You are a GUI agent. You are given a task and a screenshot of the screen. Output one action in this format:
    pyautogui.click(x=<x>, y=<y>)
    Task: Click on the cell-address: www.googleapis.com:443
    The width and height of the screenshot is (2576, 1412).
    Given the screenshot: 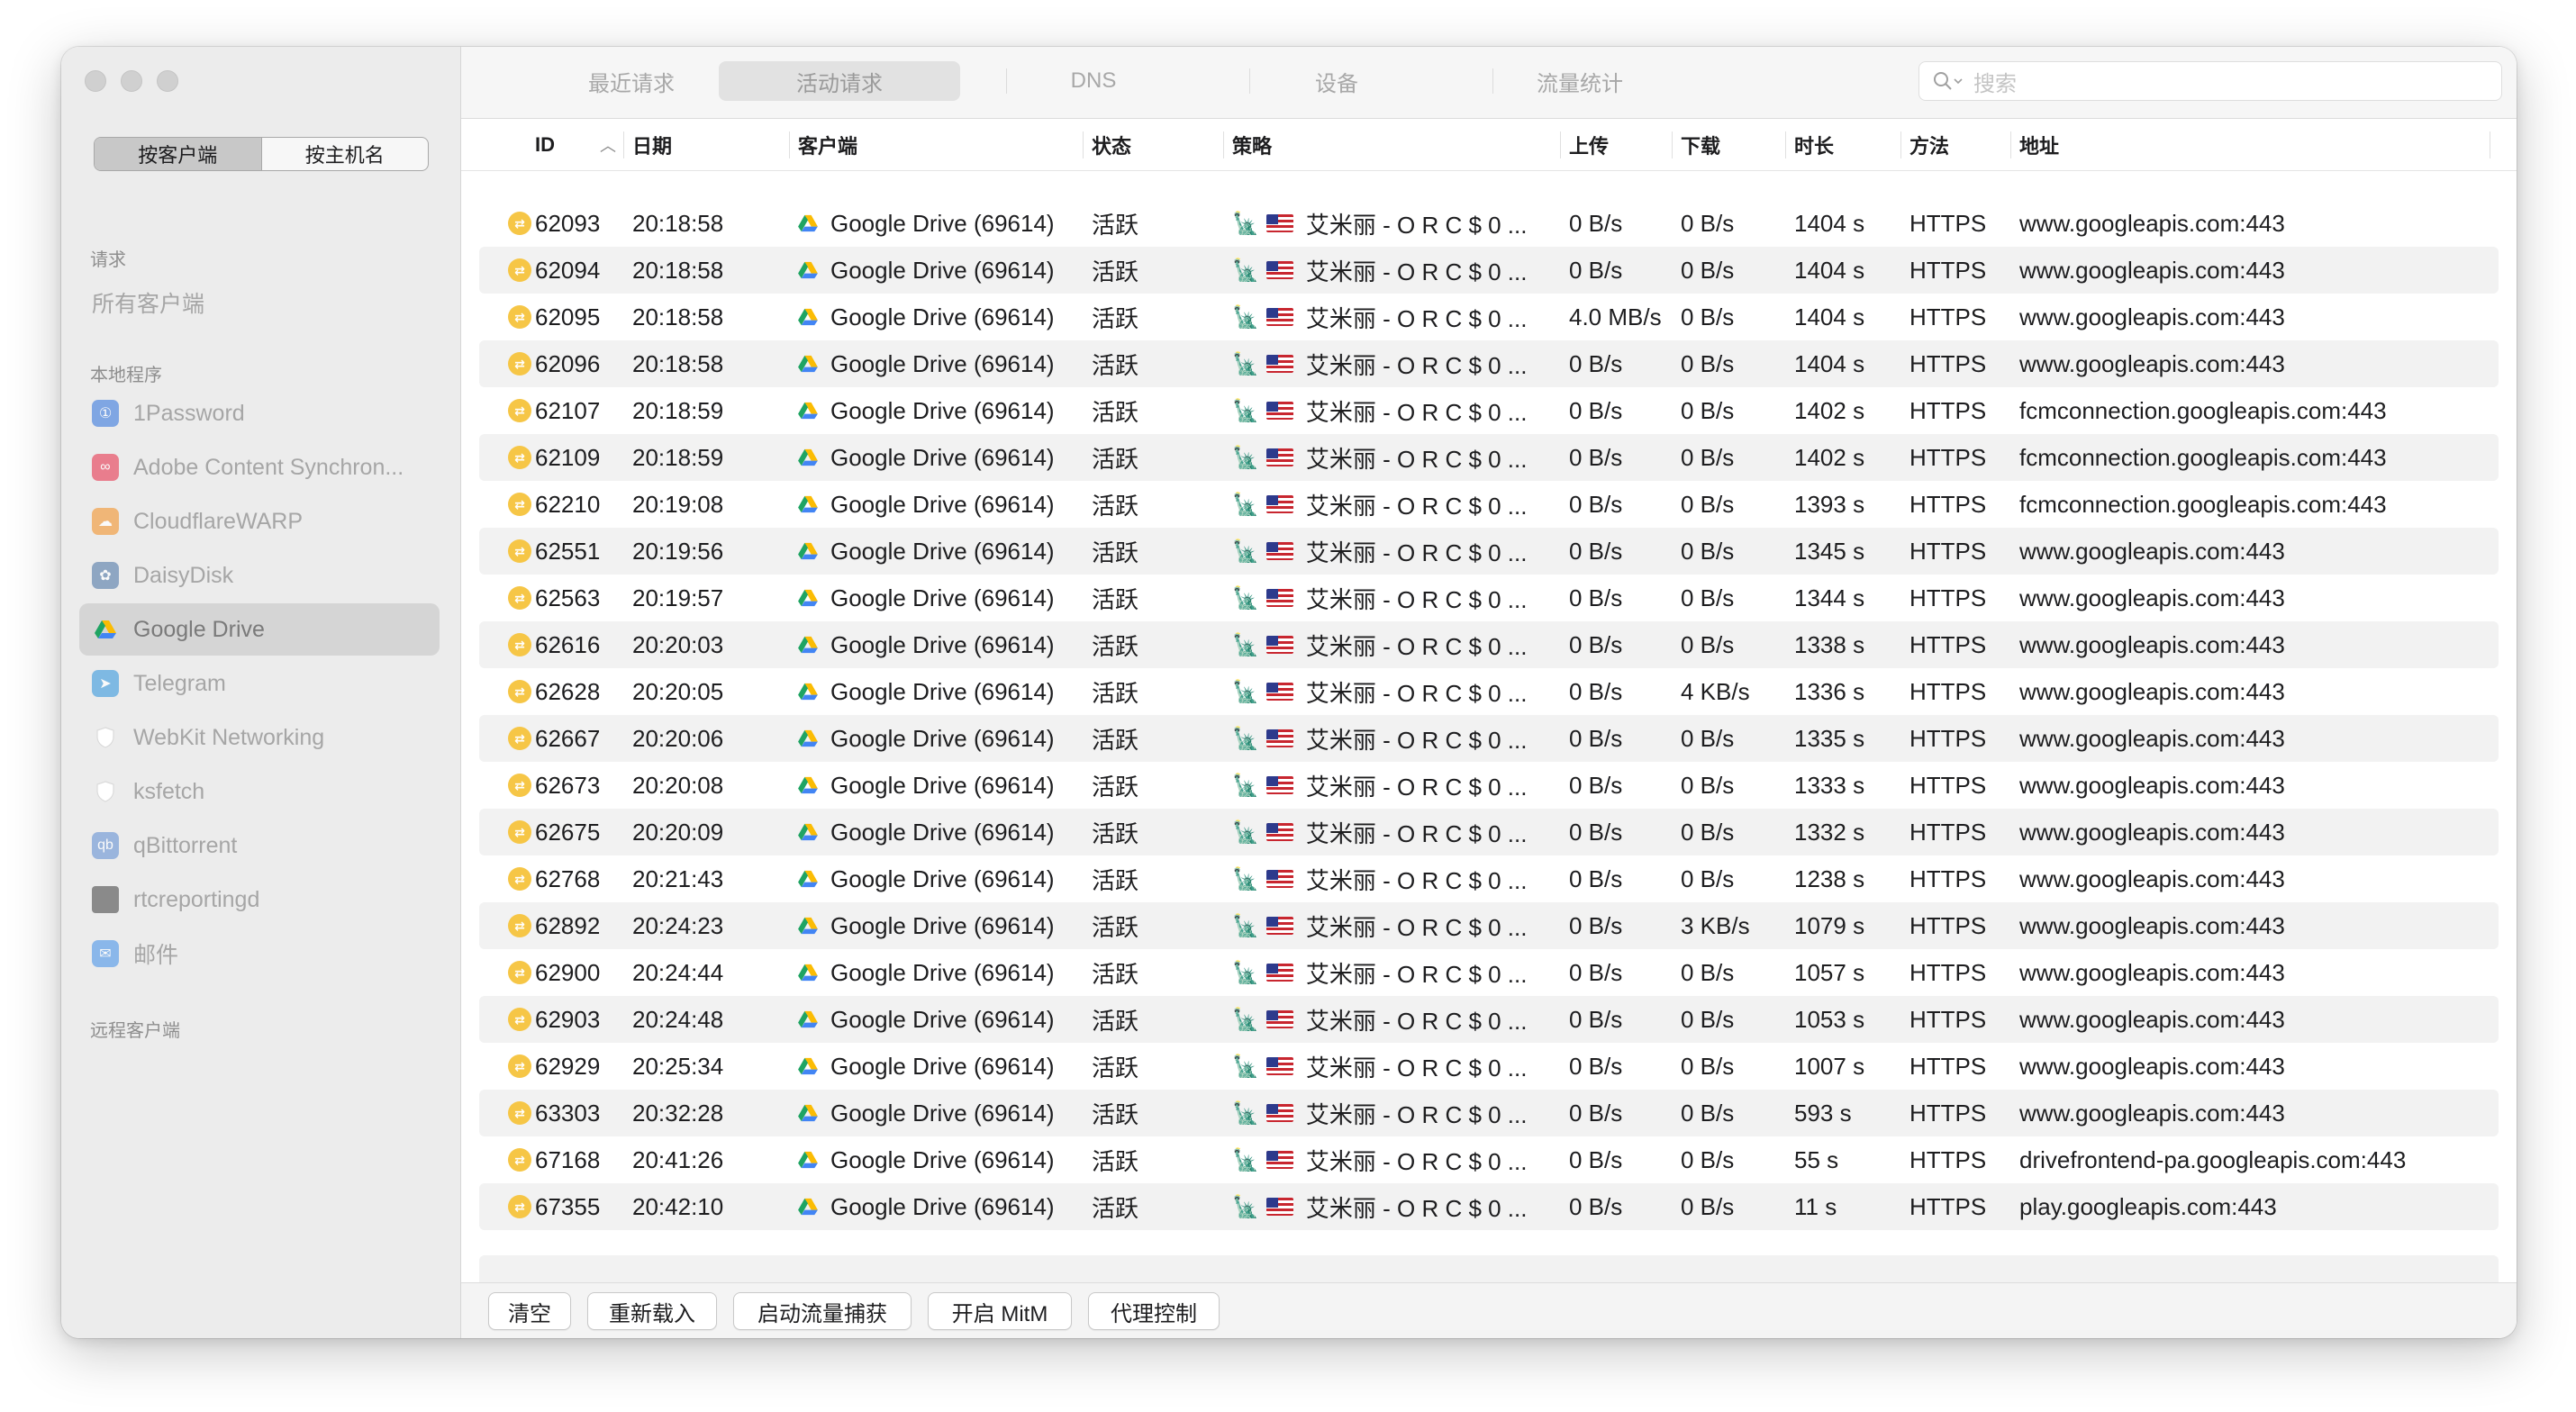 What is the action you would take?
    pyautogui.click(x=2152, y=363)
    